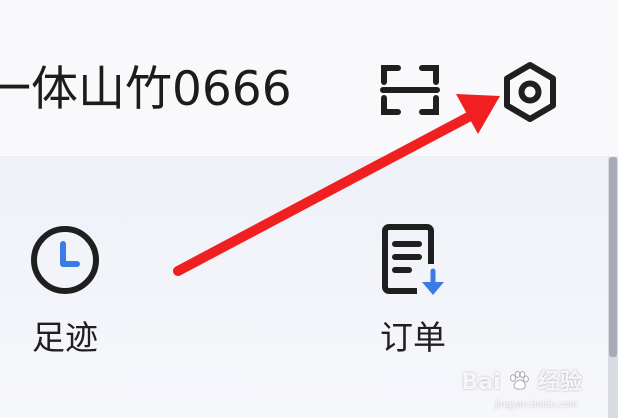  I want to click on settings-hexagon-icon, so click(530, 92).